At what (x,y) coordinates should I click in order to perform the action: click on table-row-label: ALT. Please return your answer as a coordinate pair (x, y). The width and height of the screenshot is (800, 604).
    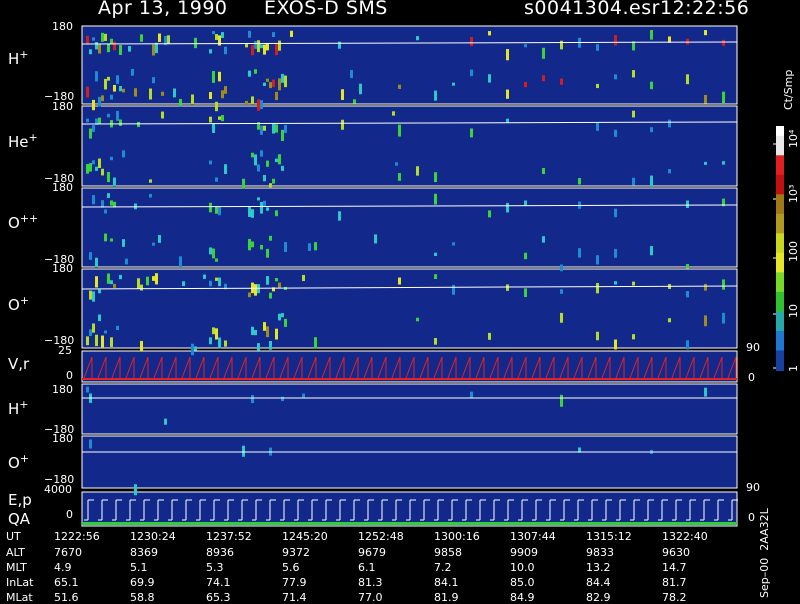
    Looking at the image, I should click on (15, 552).